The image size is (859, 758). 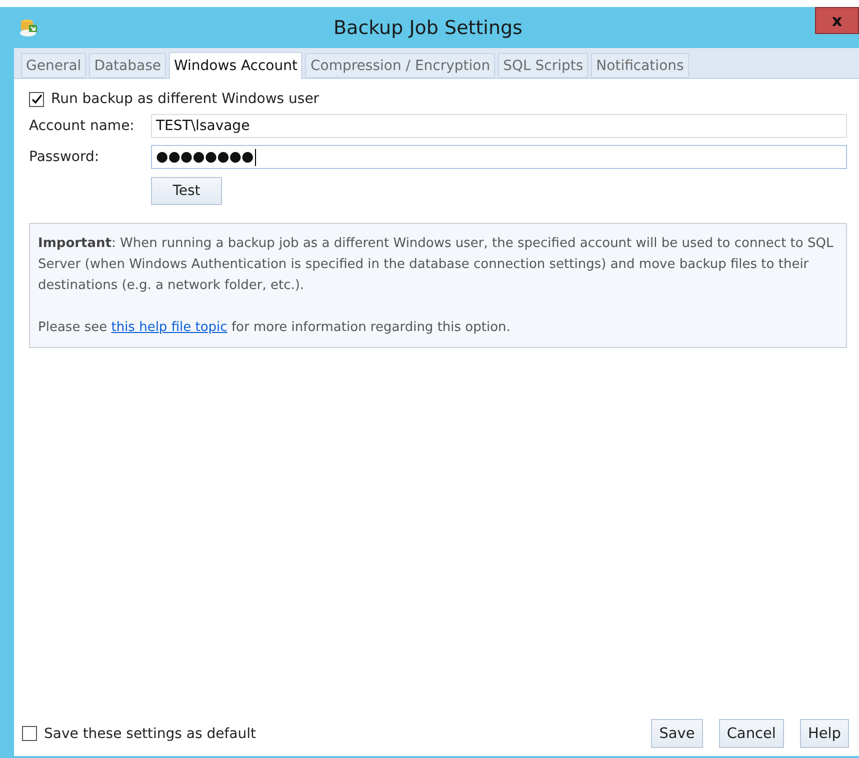 What do you see at coordinates (169, 327) in the screenshot?
I see `help-link: this help file topic` at bounding box center [169, 327].